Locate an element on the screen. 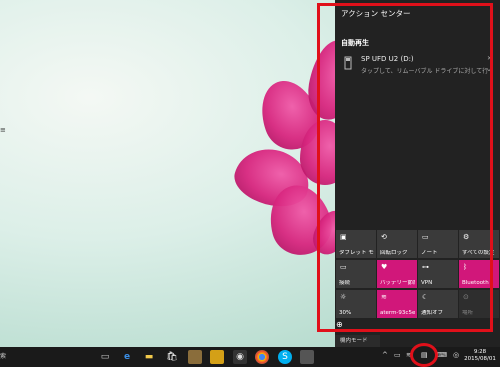  edge-icon: e is located at coordinates (127, 357).